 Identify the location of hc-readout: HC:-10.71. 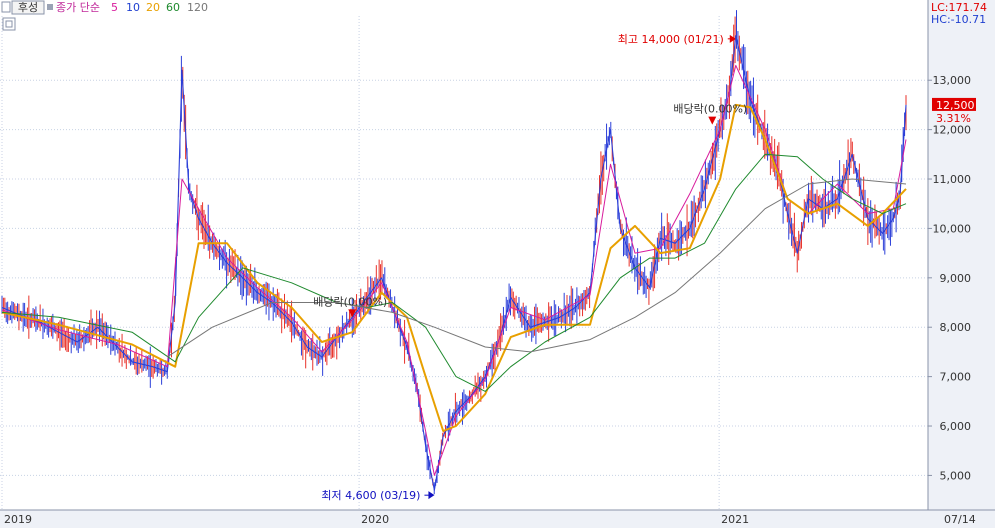
(958, 19).